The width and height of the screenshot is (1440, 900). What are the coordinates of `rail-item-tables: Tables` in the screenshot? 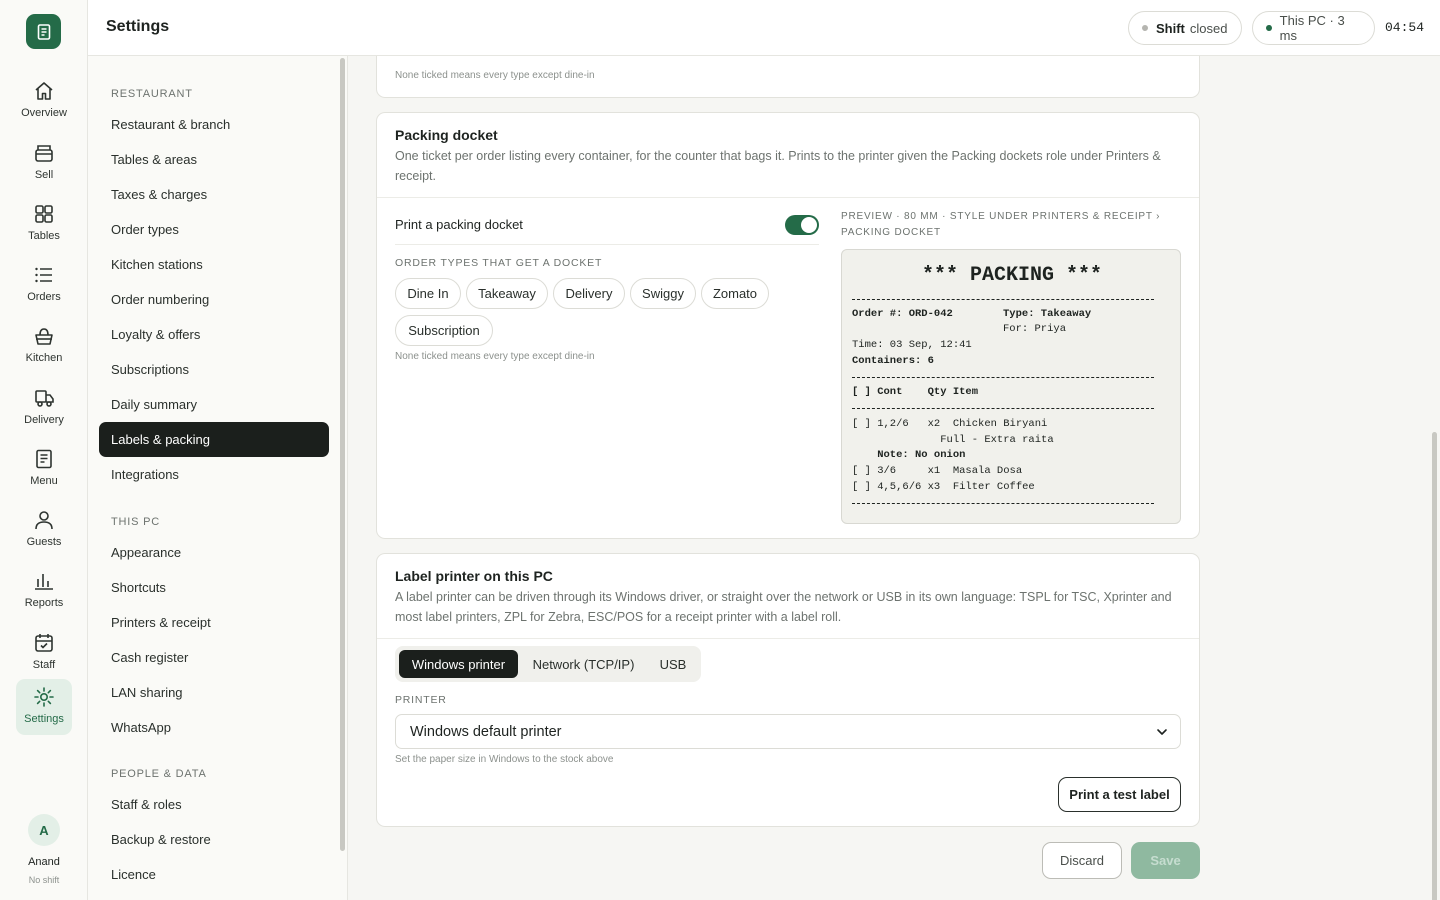 It's located at (44, 224).